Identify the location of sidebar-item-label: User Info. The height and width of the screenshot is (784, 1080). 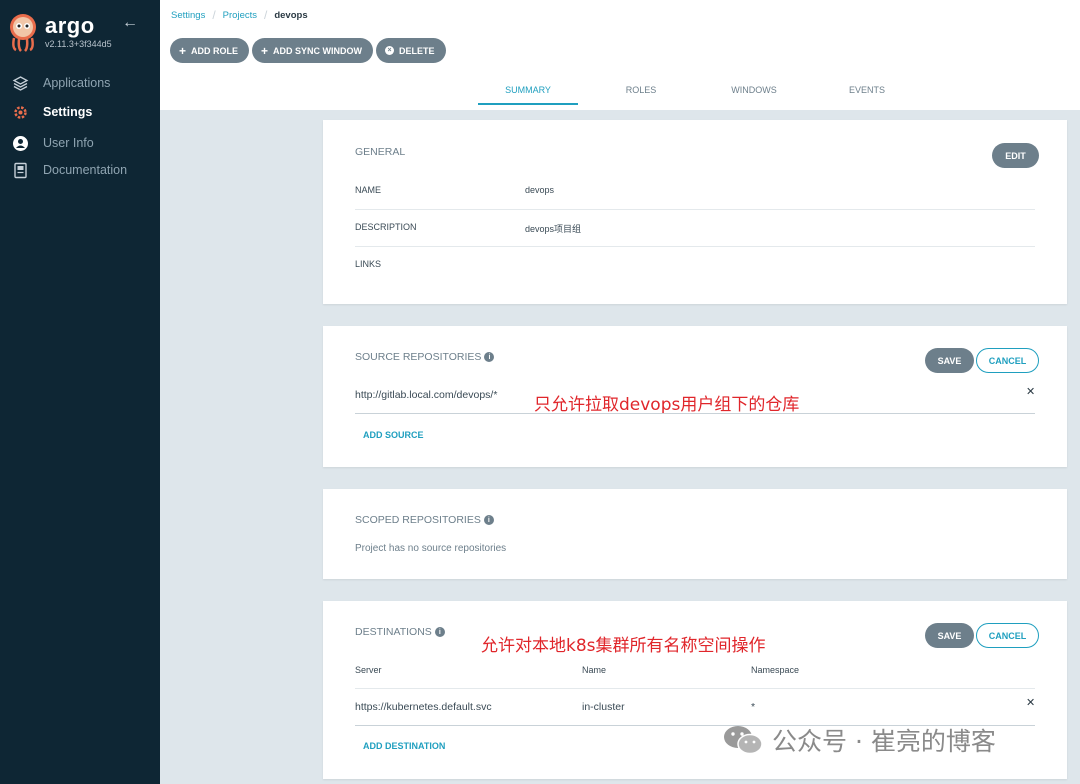
(68, 143).